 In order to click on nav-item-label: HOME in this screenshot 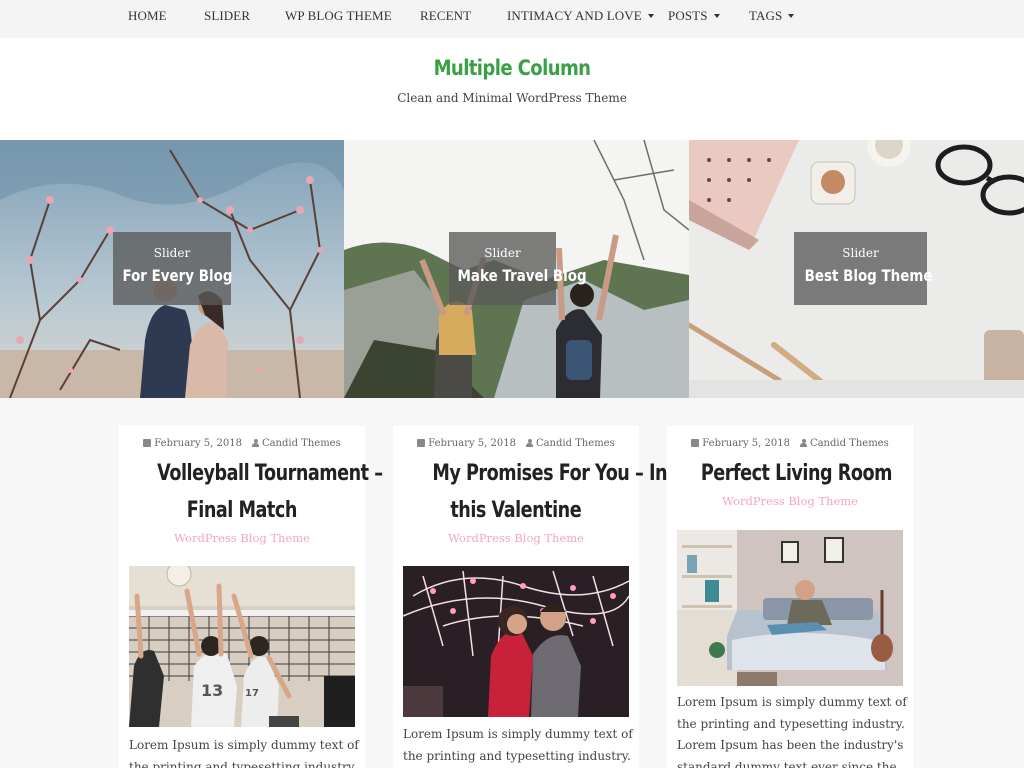, I will do `click(147, 15)`.